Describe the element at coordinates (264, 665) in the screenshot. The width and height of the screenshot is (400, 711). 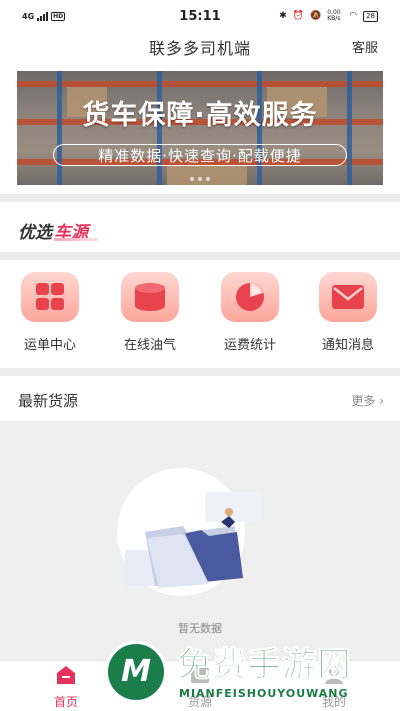
I see `watermark-title: 免费手游网` at that location.